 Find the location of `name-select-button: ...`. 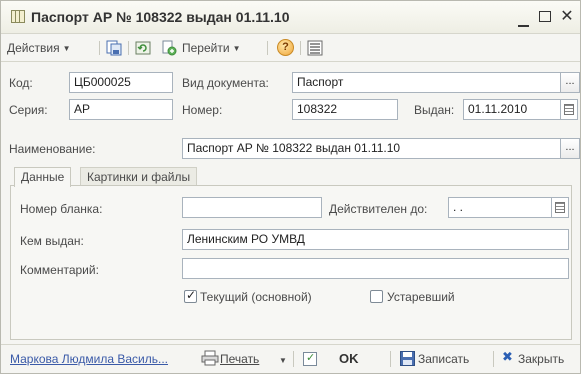

name-select-button: ... is located at coordinates (570, 148).